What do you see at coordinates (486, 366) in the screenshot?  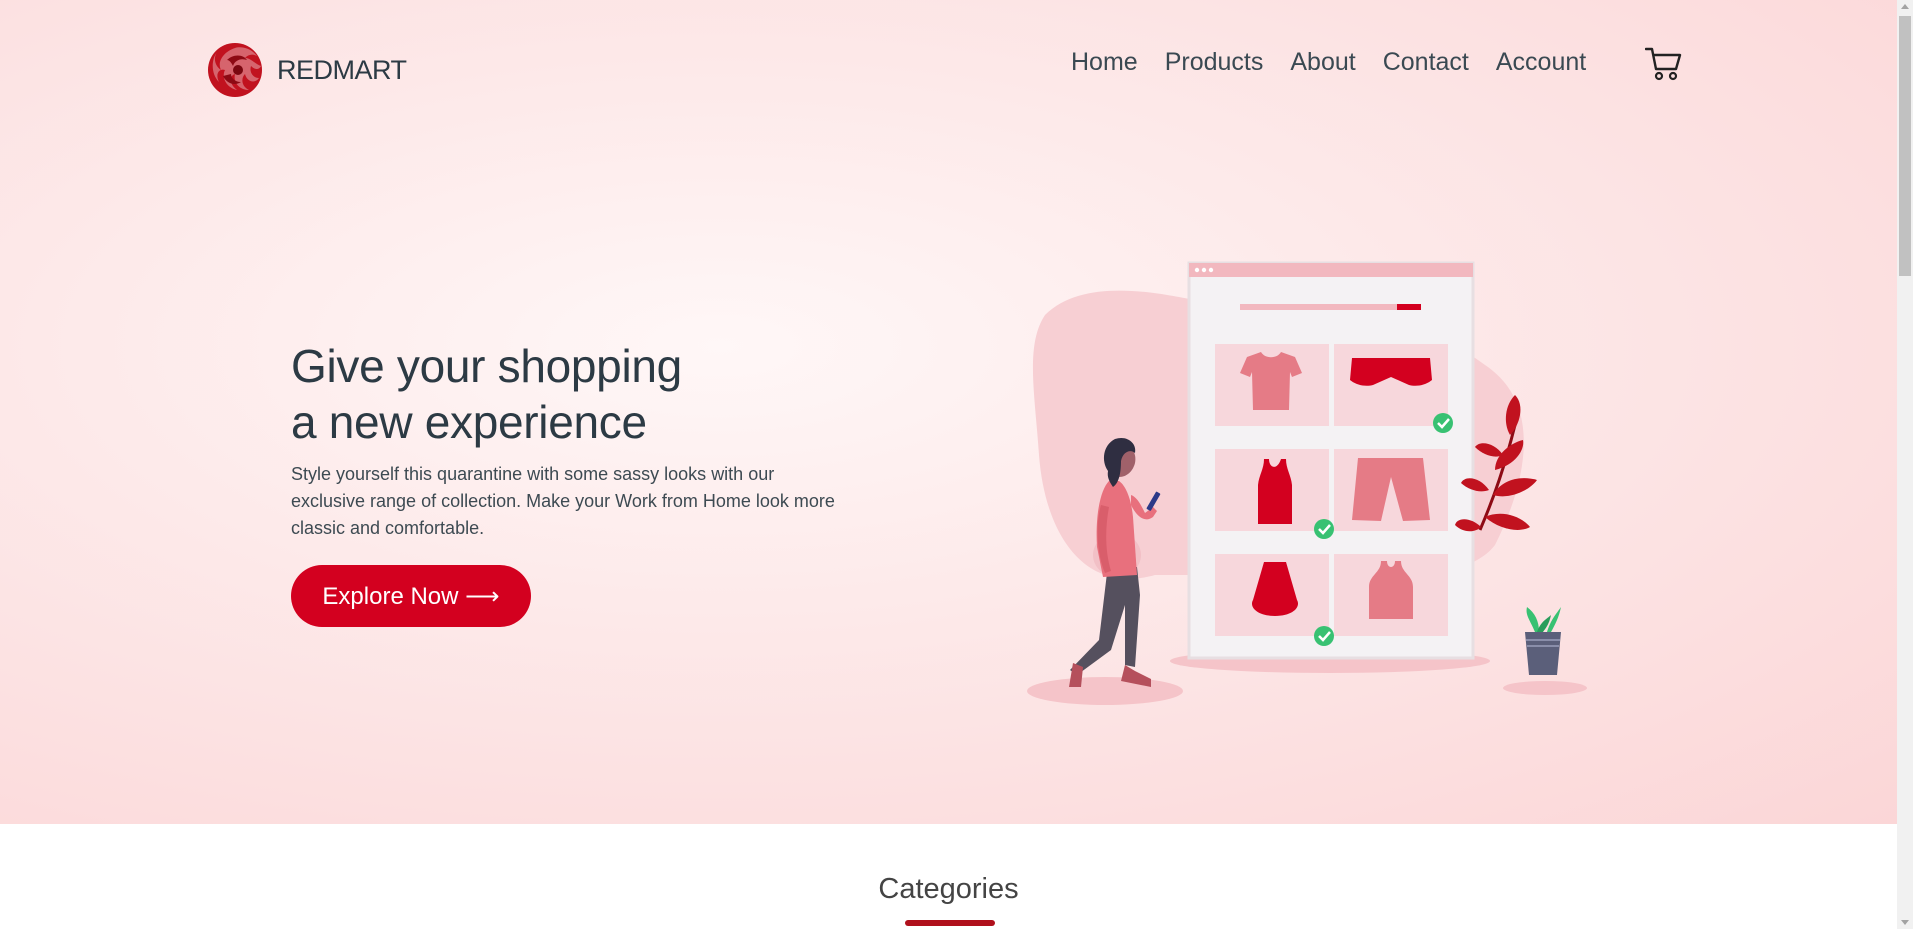 I see `headline-line-1: Give your shopping` at bounding box center [486, 366].